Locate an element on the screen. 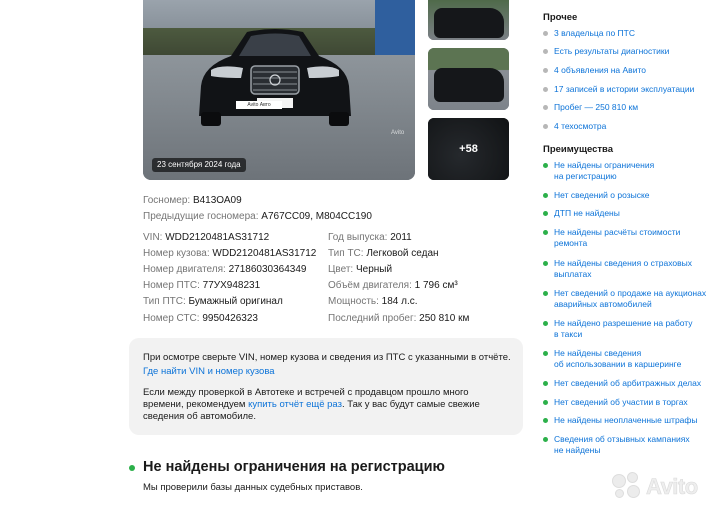 The height and width of the screenshot is (513, 720). sidebar-item-label: Нет сведений об арбитражных делах is located at coordinates (628, 383).